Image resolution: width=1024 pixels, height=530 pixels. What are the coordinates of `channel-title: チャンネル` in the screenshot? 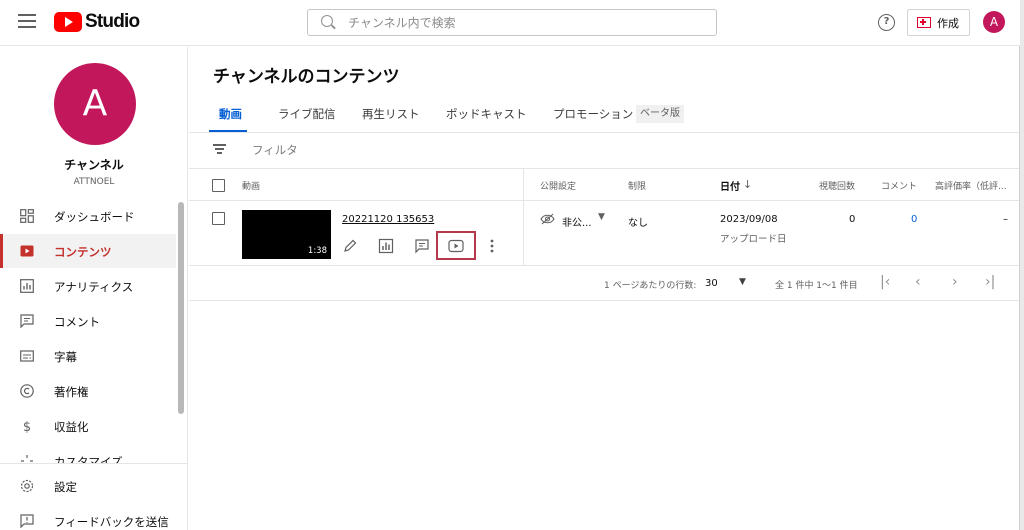 It's located at (94, 165).